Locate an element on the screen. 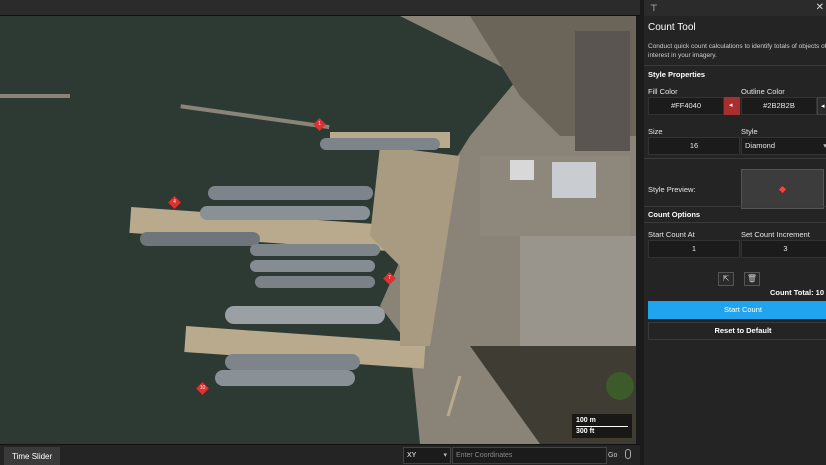 Image resolution: width=826 pixels, height=465 pixels. fill-color-field: #FF4040 is located at coordinates (686, 106).